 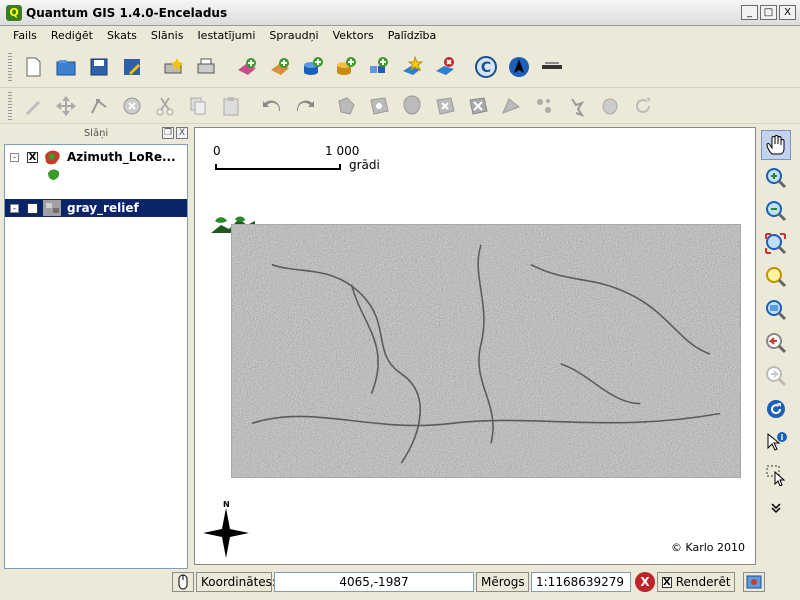 I want to click on zoom-out-icon, so click(x=776, y=211).